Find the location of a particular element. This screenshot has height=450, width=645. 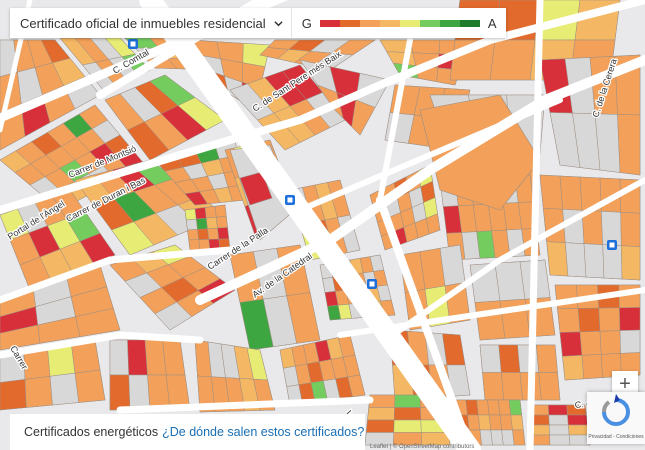

legend-high-label: A is located at coordinates (492, 23).